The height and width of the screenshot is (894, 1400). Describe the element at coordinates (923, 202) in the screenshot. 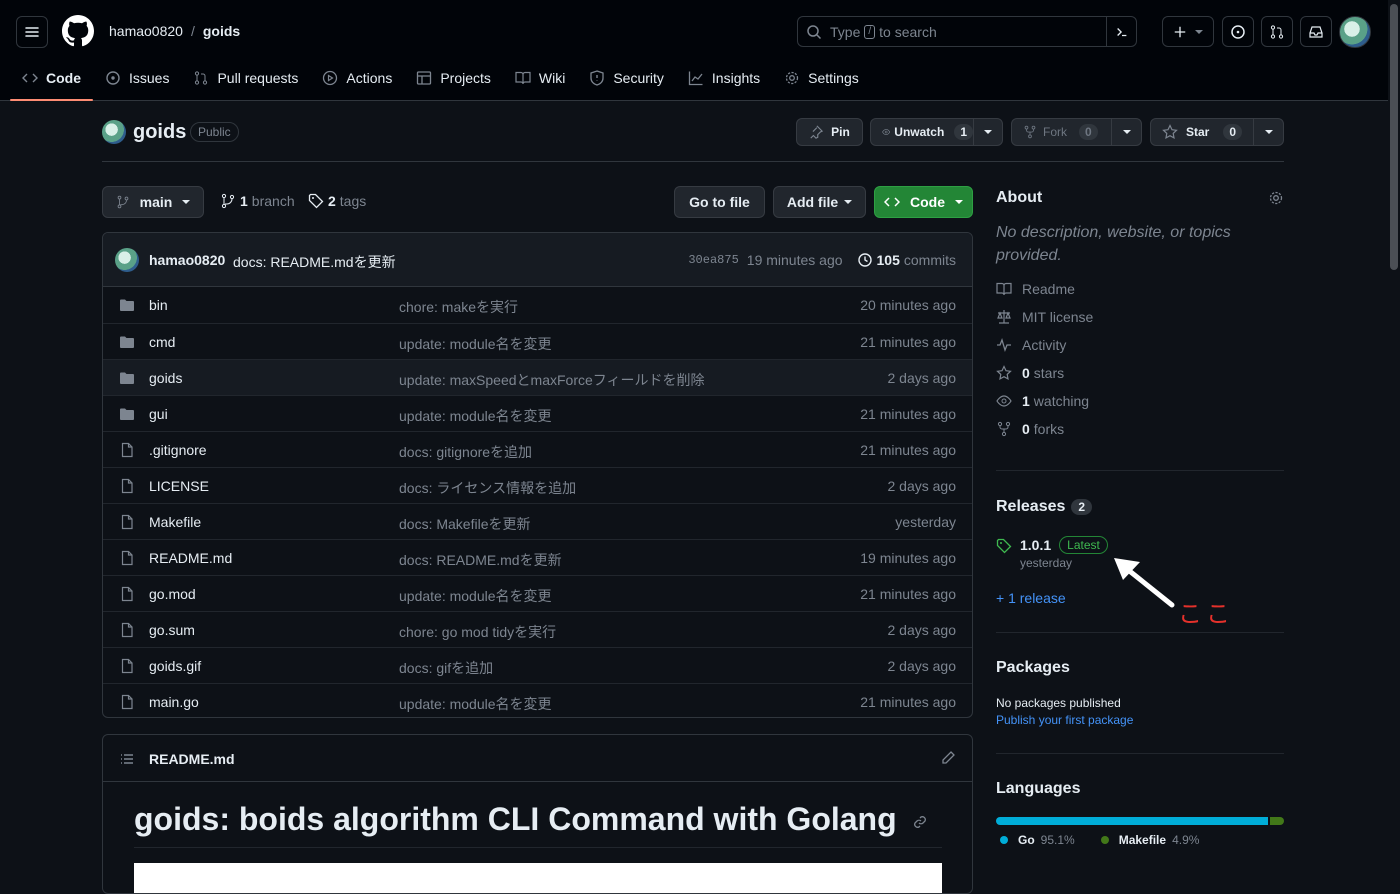

I see `code-button: Code` at that location.